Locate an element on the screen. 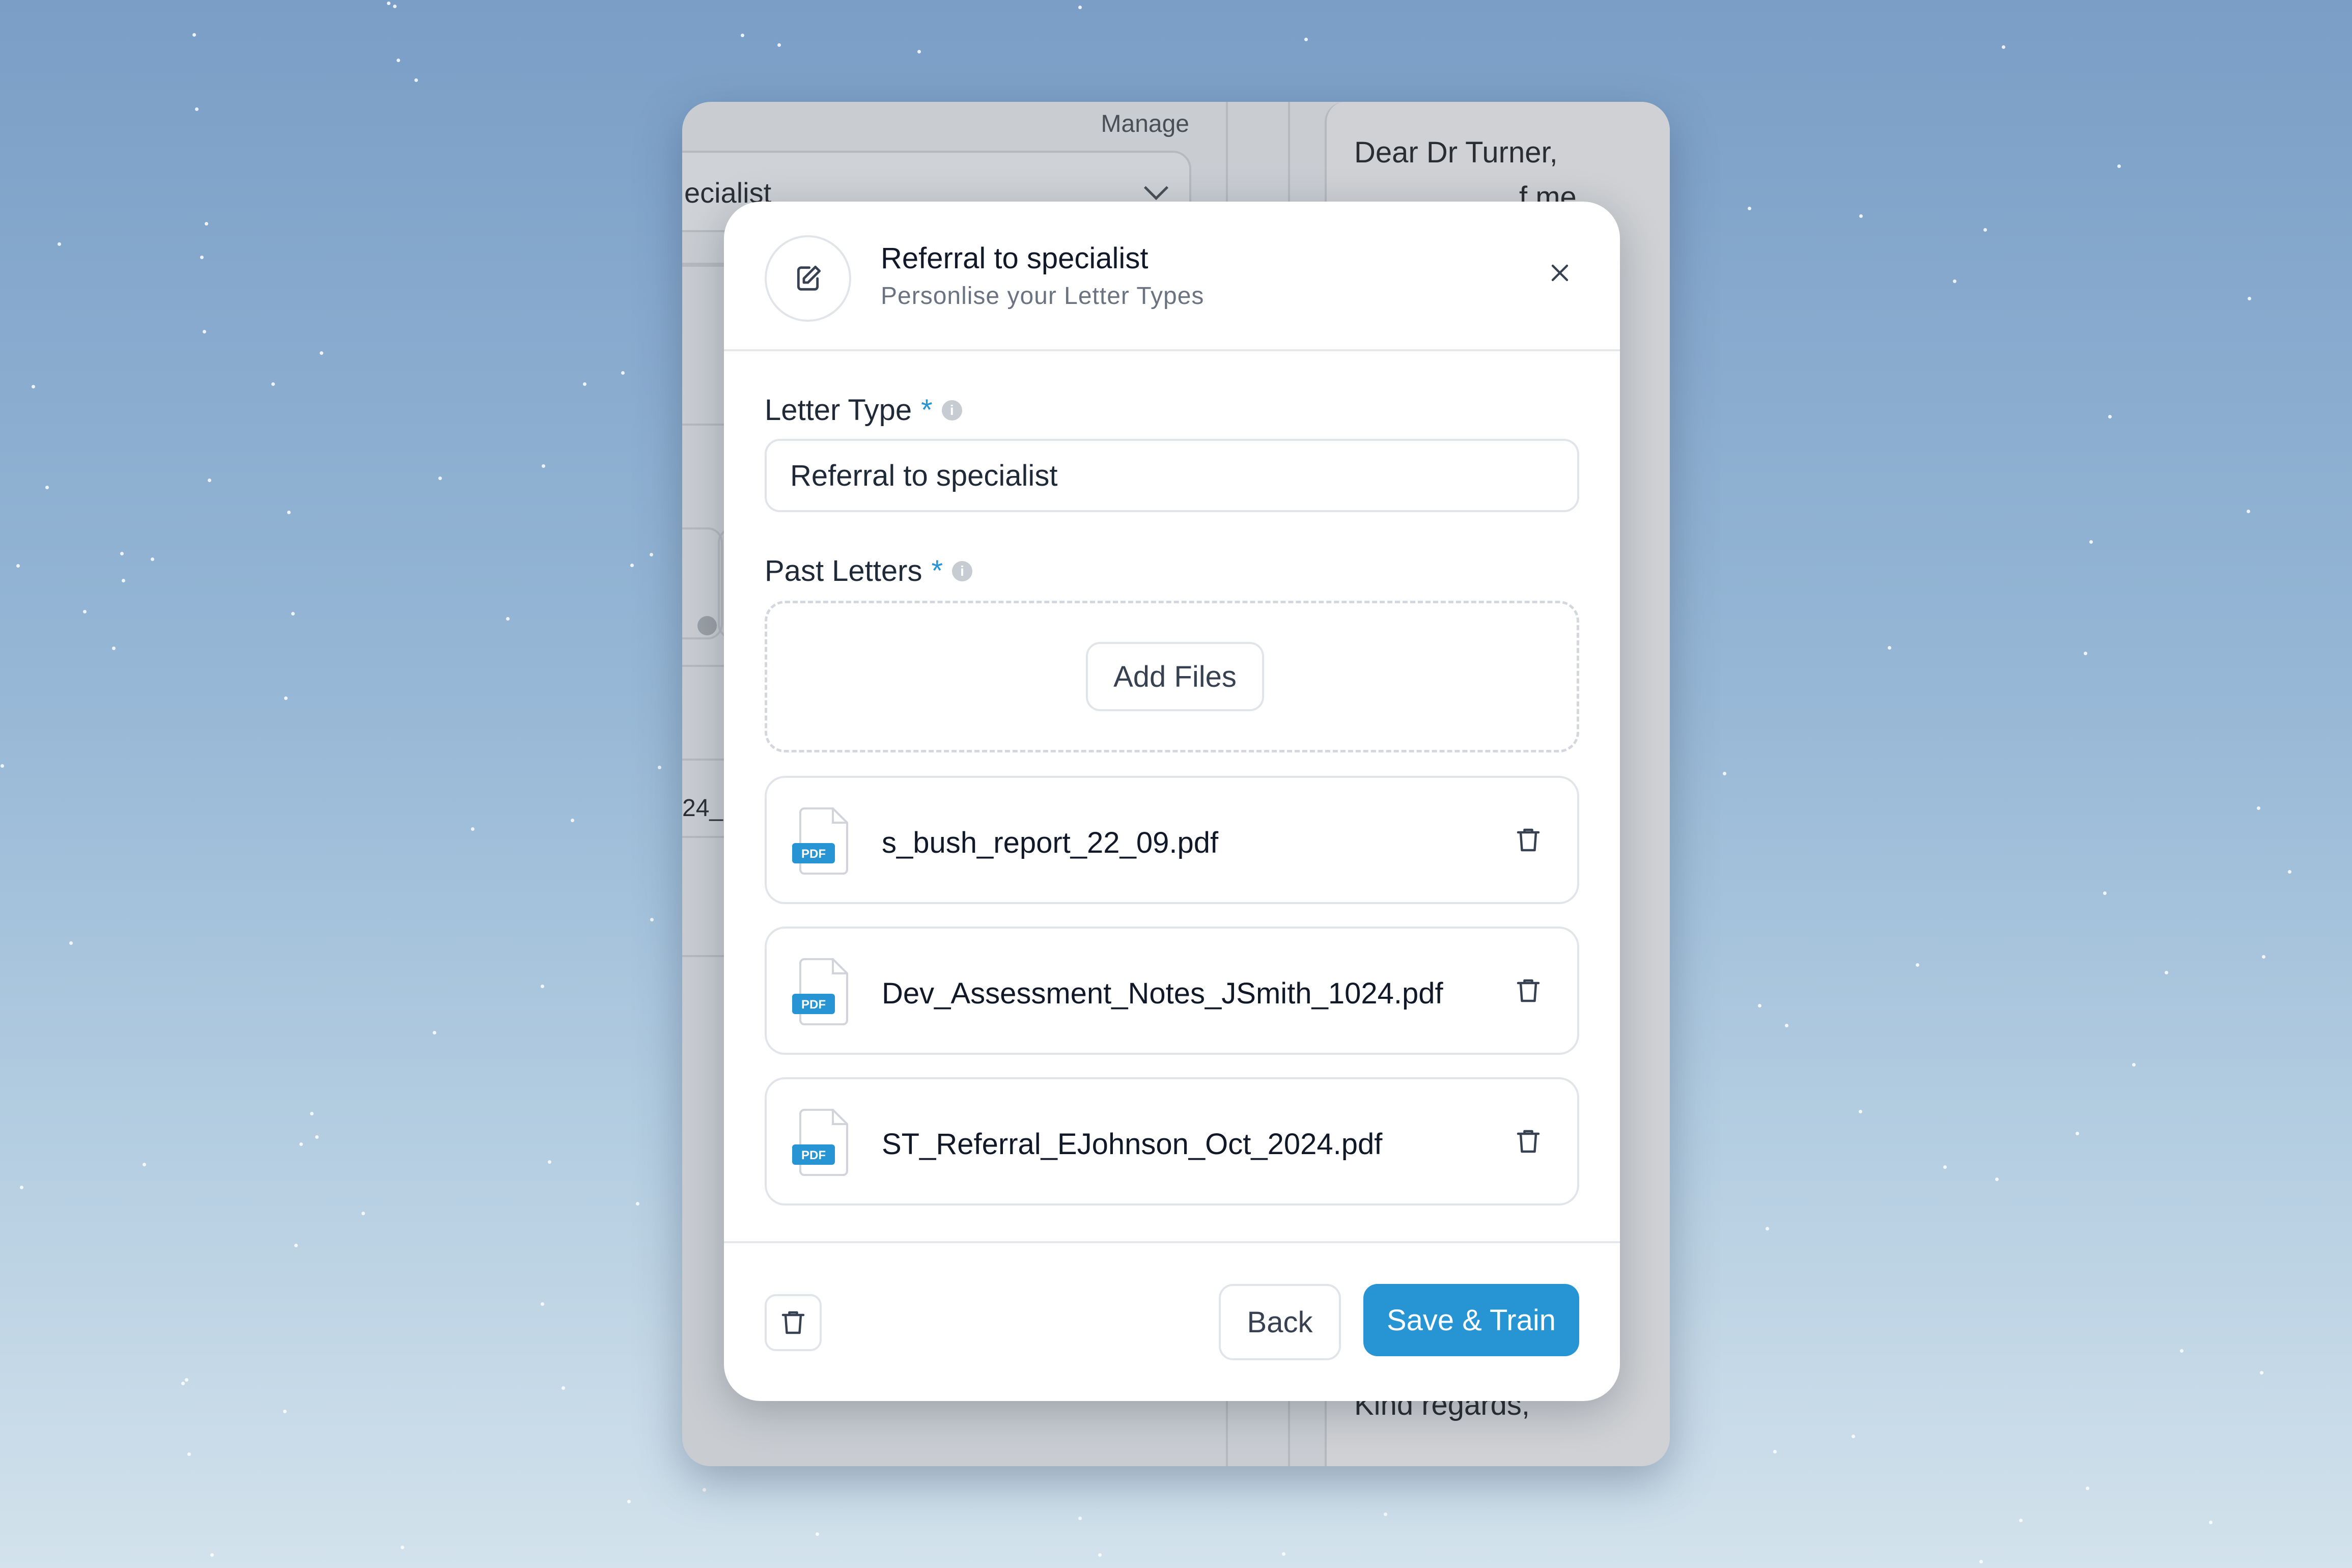 The height and width of the screenshot is (1568, 2352). background-file-fragment: 24_ is located at coordinates (702, 808).